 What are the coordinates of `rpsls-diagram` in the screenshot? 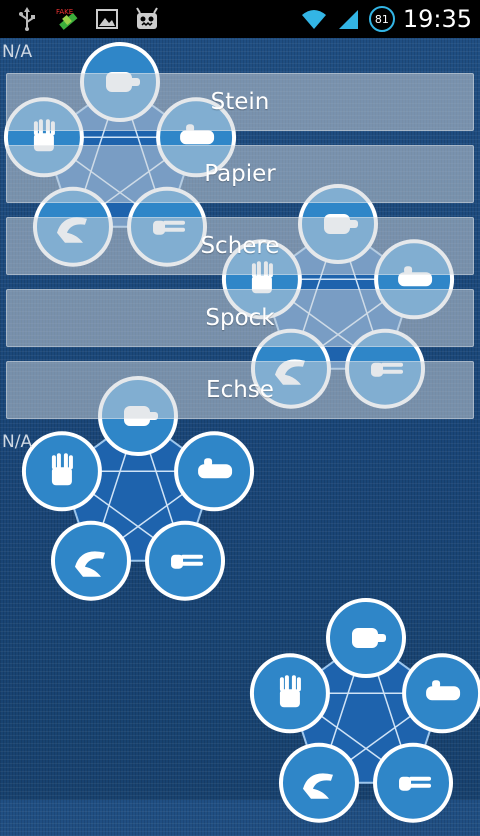 It's located at (364, 710).